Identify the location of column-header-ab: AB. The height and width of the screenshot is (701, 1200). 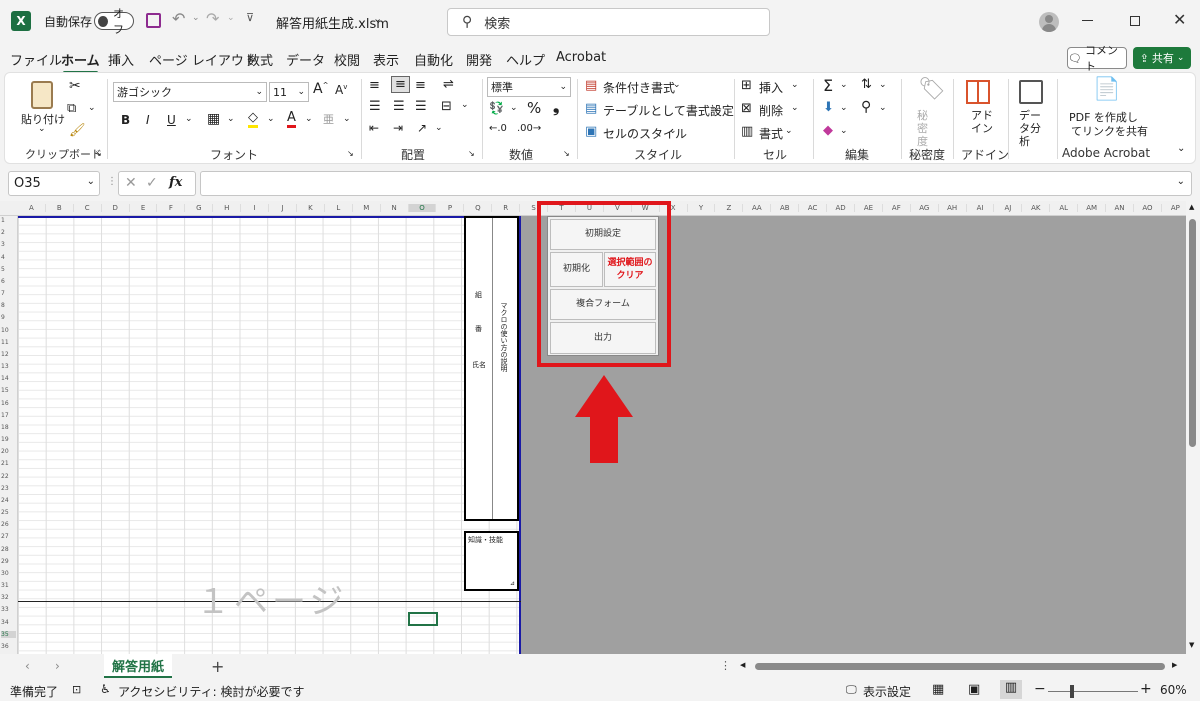
(785, 208).